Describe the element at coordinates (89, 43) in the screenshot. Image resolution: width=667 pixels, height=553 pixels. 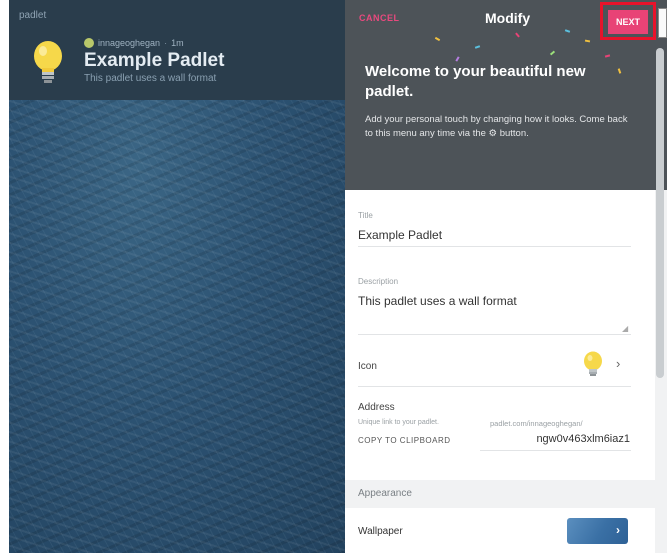
I see `author-avatar` at that location.